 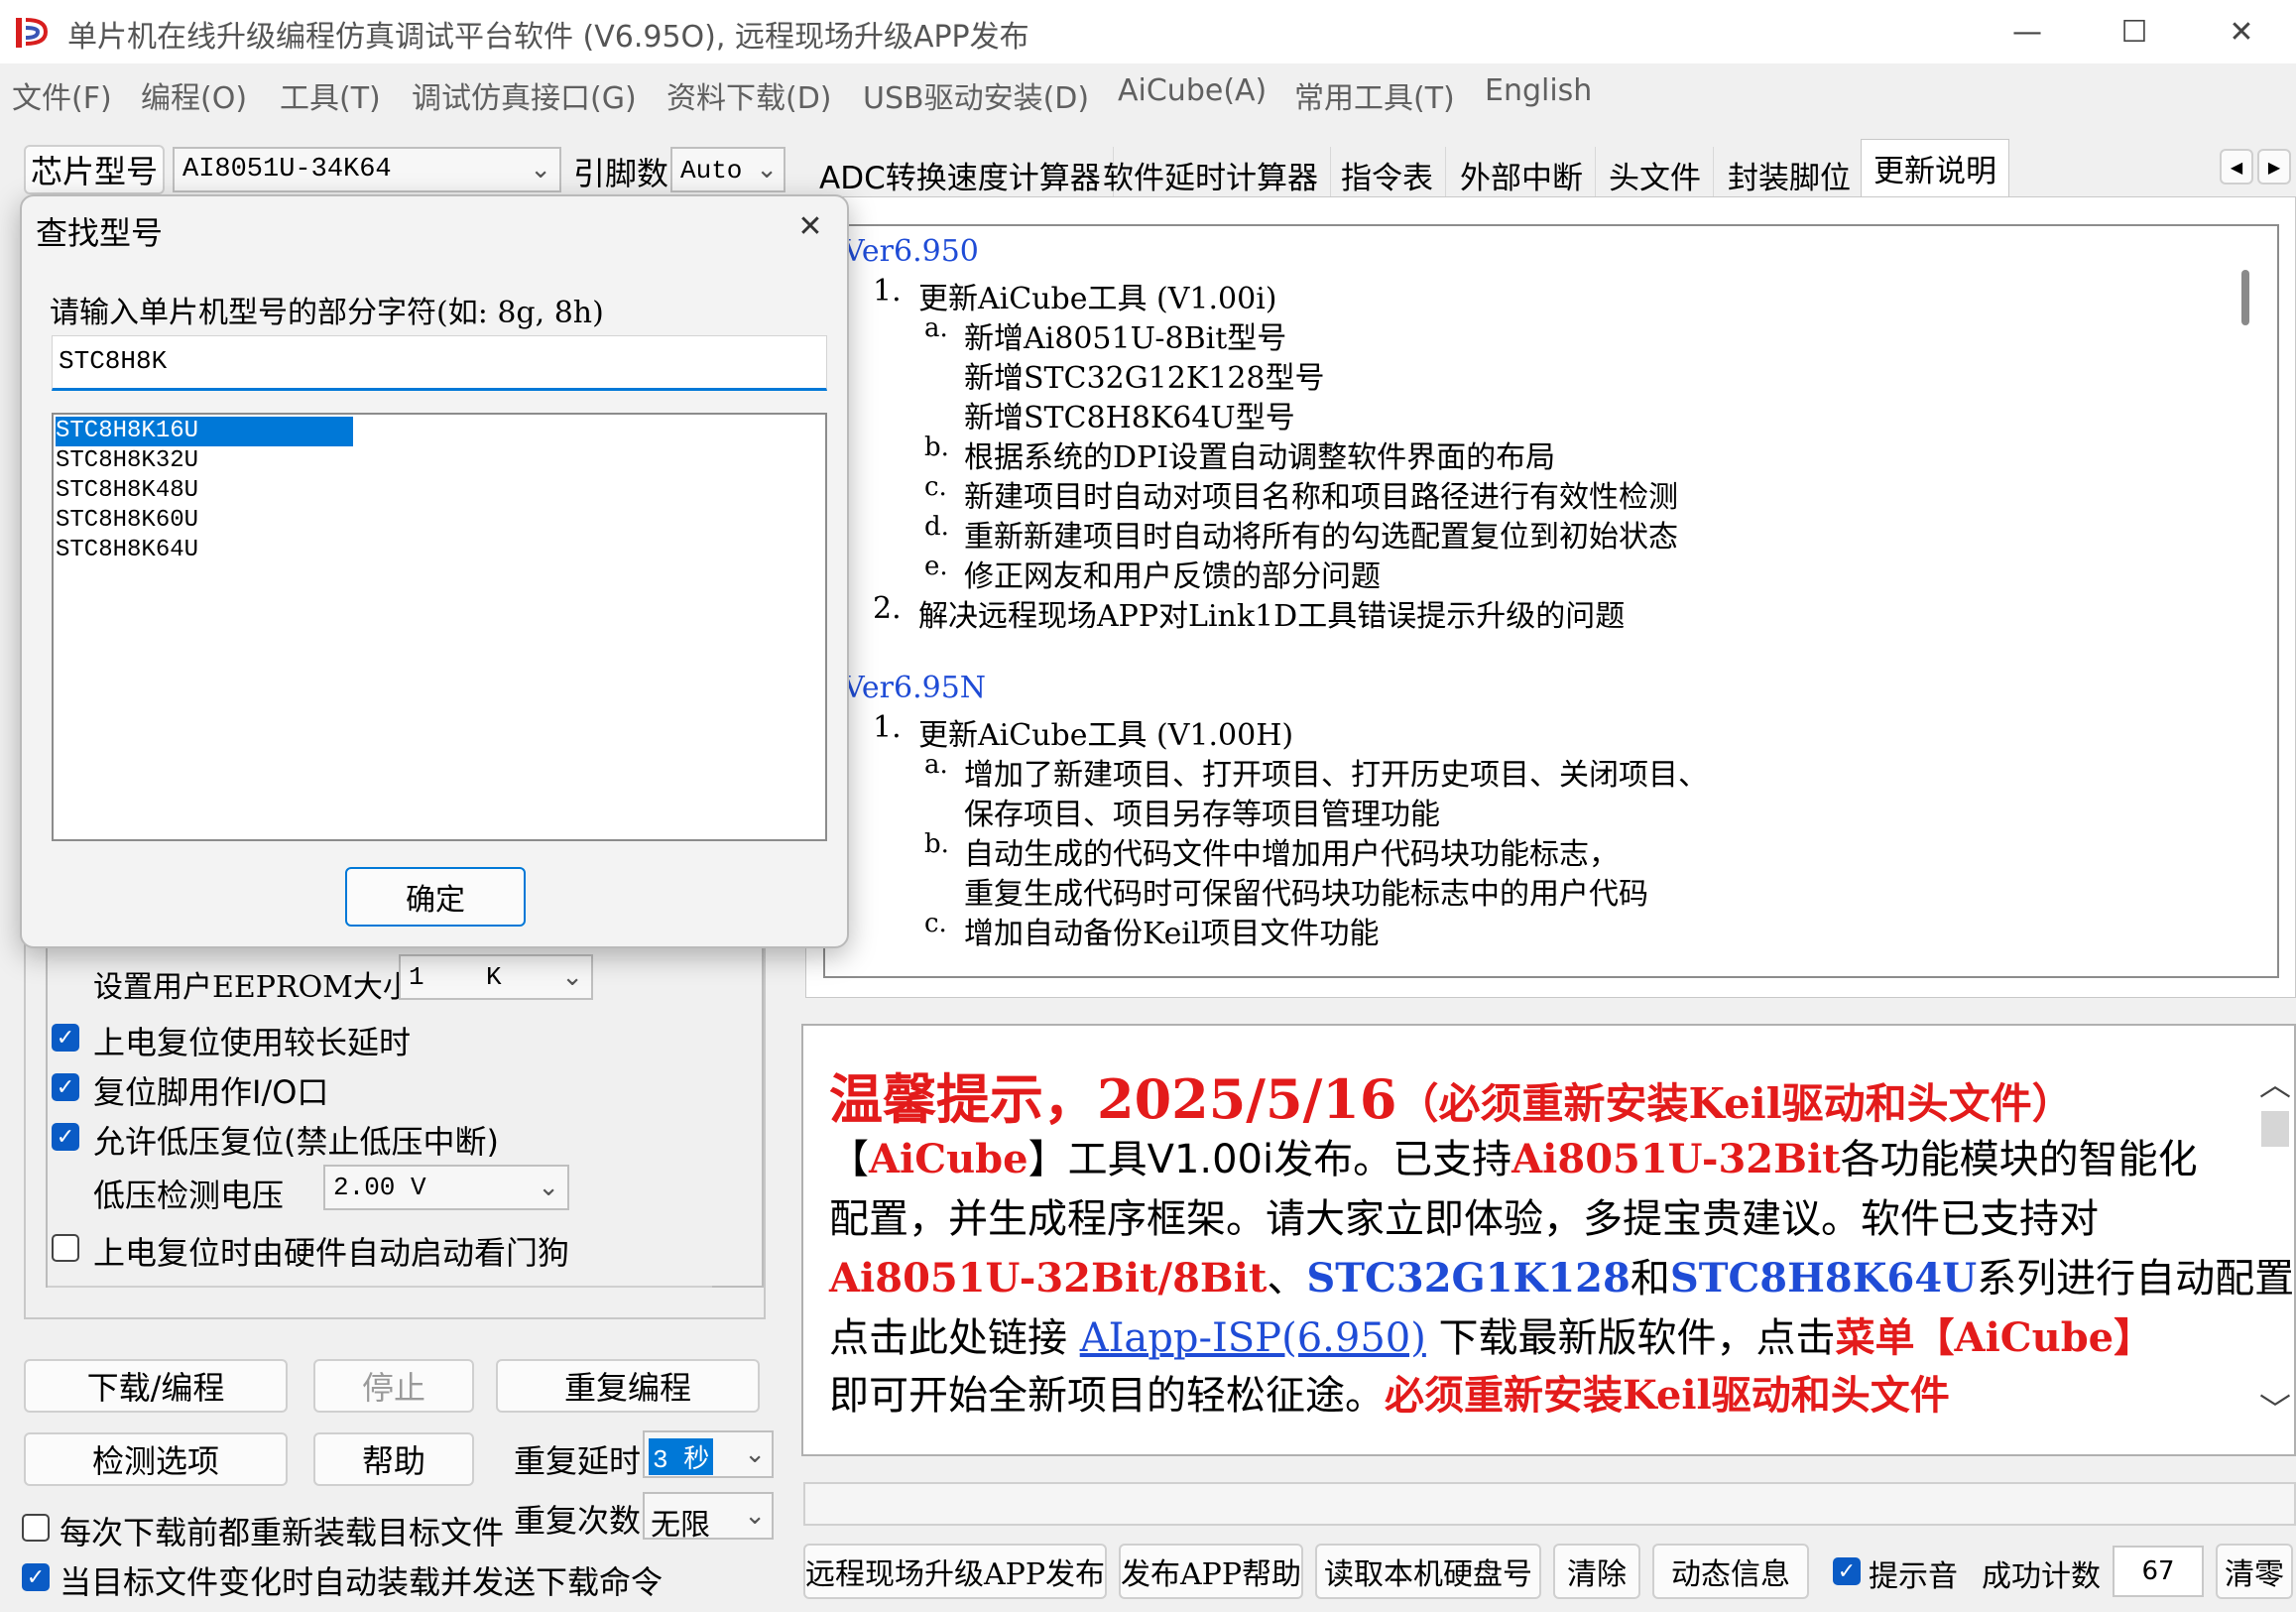 I want to click on changelog-scrollbar-thumb, so click(x=2245, y=297).